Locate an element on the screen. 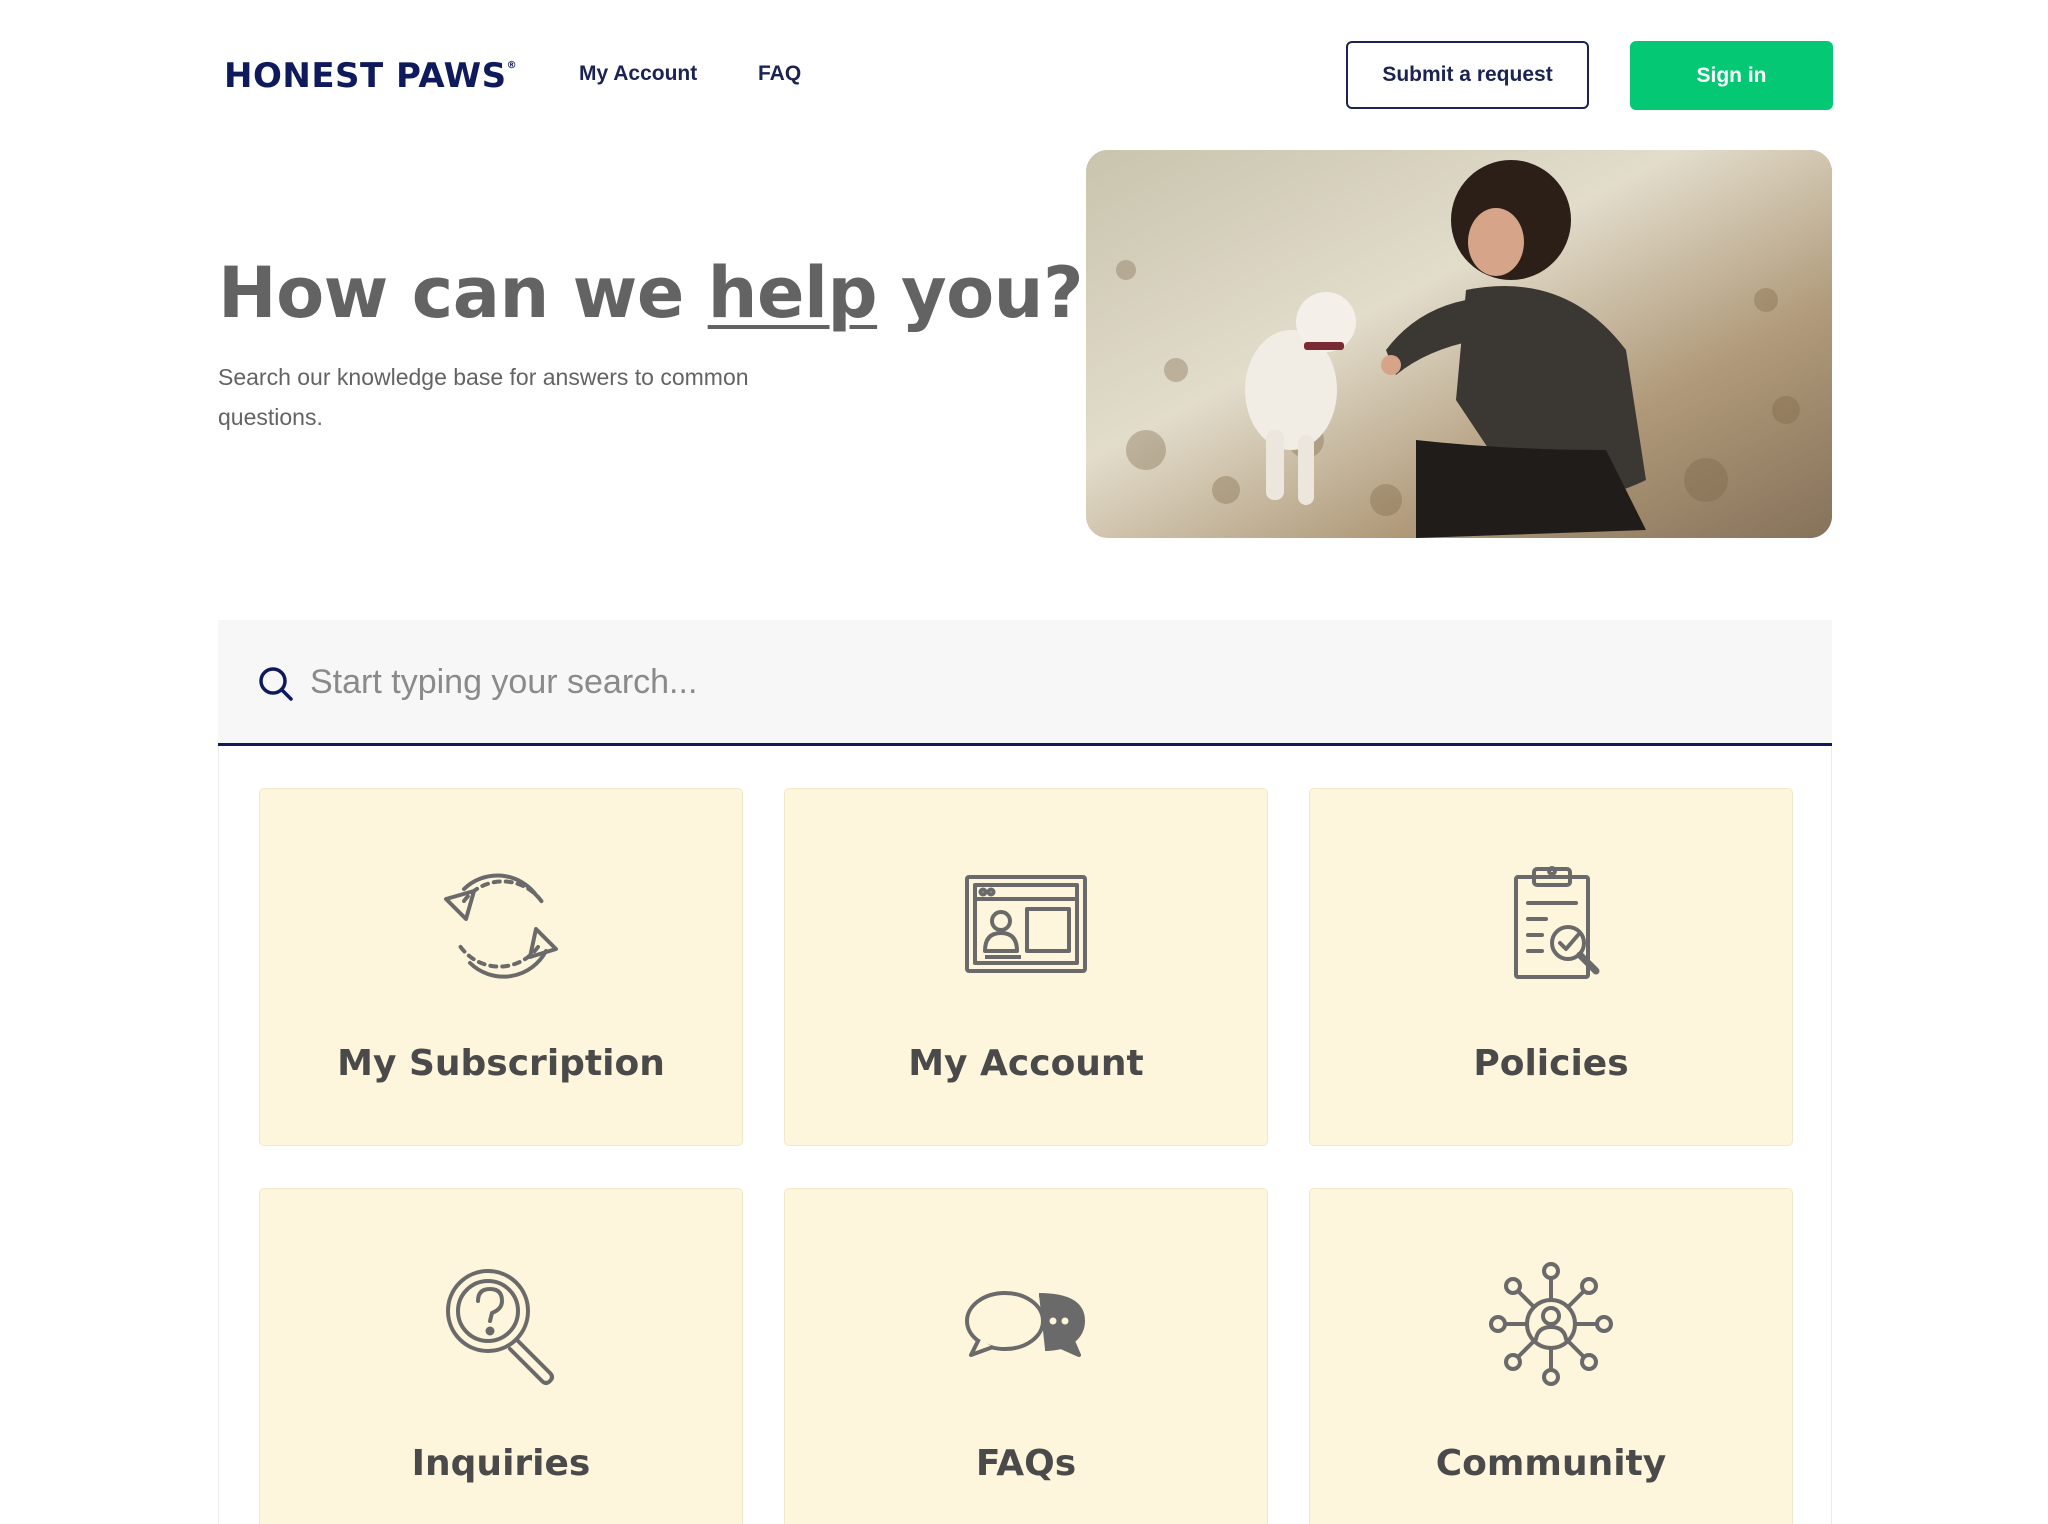 The width and height of the screenshot is (2048, 1524). profile-window-icon is located at coordinates (1026, 924).